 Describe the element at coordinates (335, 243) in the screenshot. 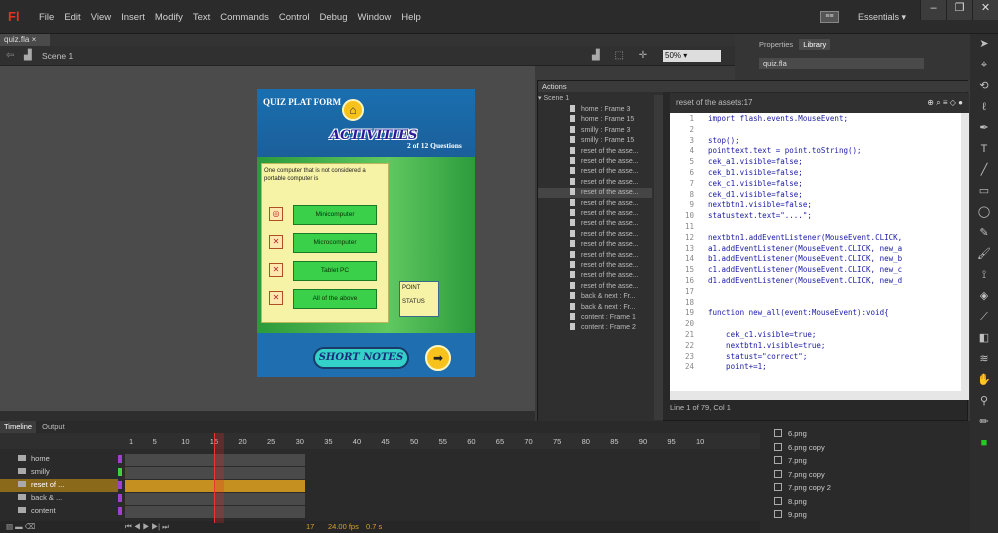

I see `option-b: Microcomputer` at that location.